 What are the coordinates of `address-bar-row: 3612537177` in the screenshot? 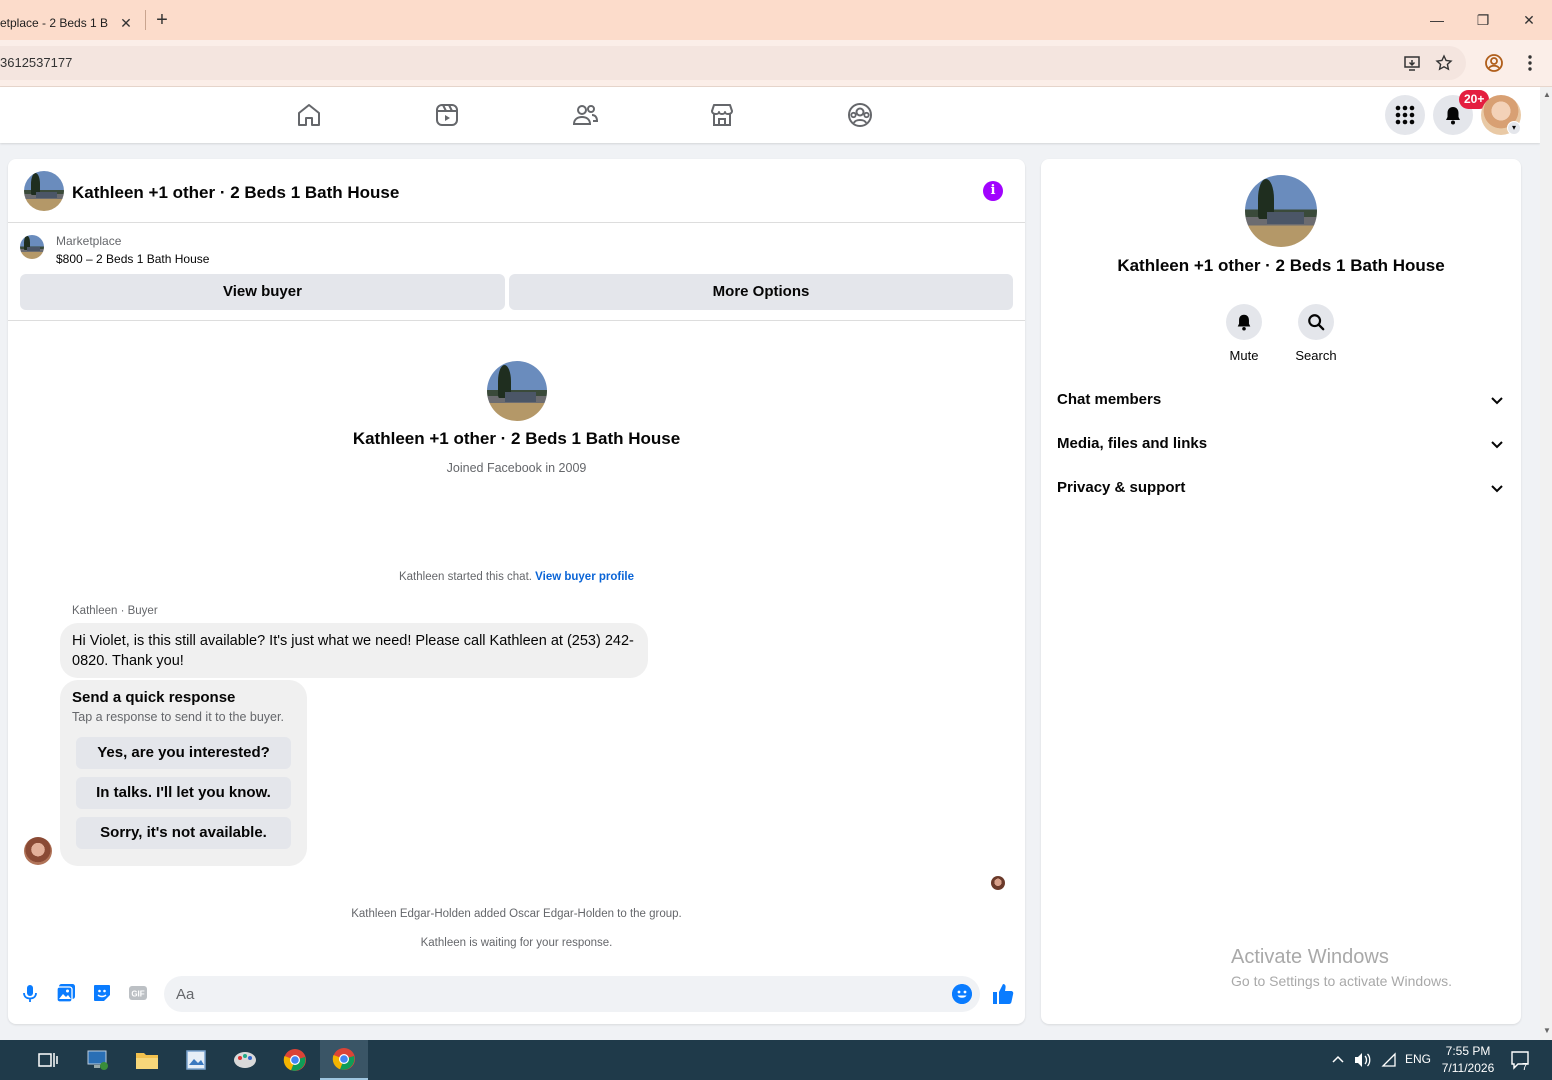 It's located at (776, 63).